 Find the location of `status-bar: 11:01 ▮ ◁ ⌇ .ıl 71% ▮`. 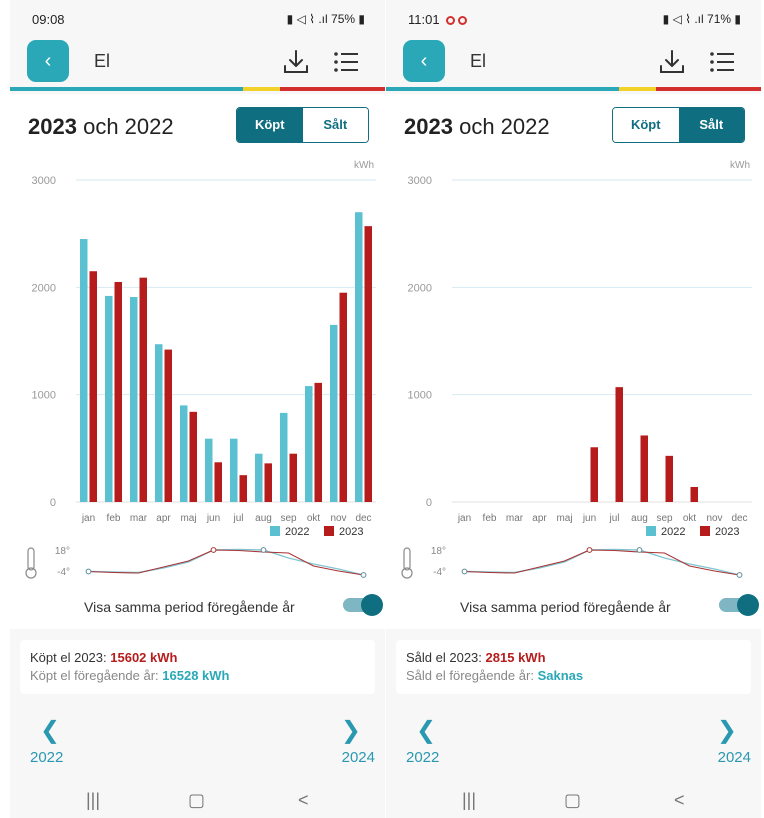

status-bar: 11:01 ▮ ◁ ⌇ .ıl 71% ▮ is located at coordinates (573, 18).